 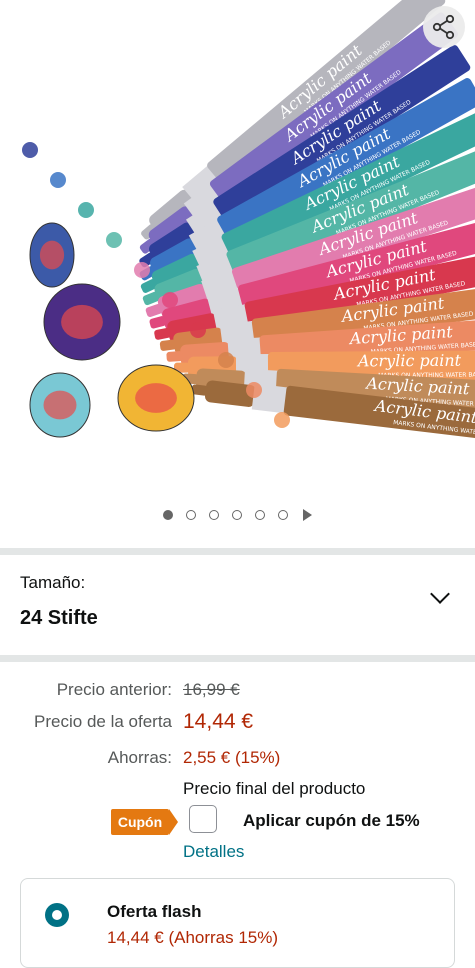 I want to click on share-button, so click(x=444, y=27).